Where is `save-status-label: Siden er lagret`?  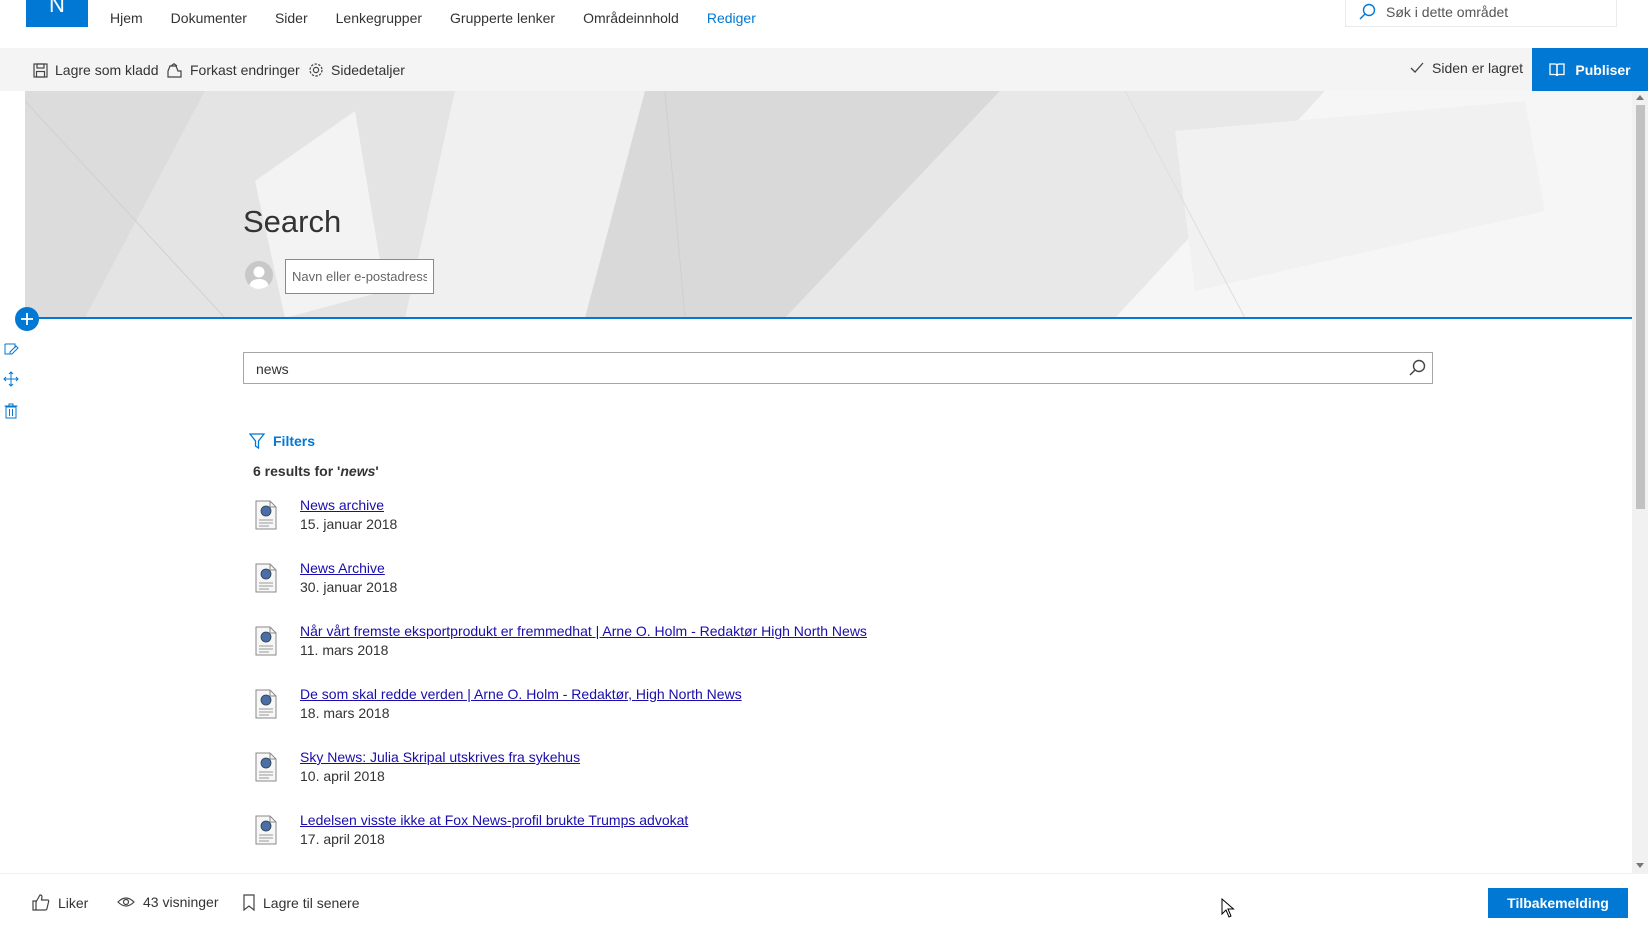
save-status-label: Siden er lagret is located at coordinates (1478, 68).